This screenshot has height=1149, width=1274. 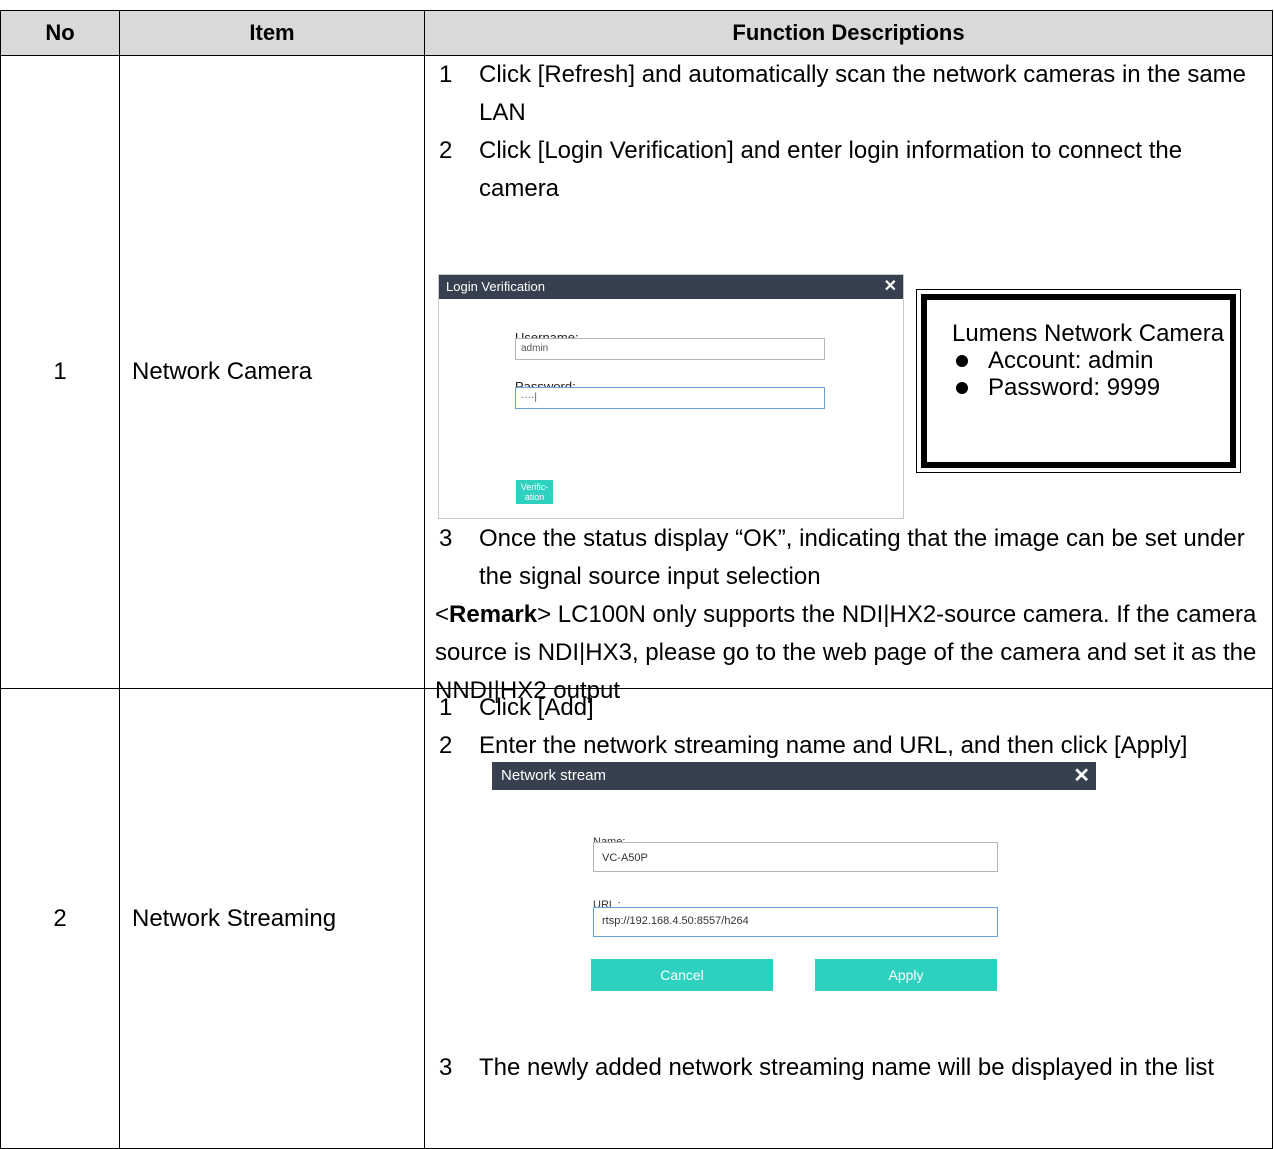 I want to click on header-function-descriptions: Function Descriptions, so click(x=848, y=33).